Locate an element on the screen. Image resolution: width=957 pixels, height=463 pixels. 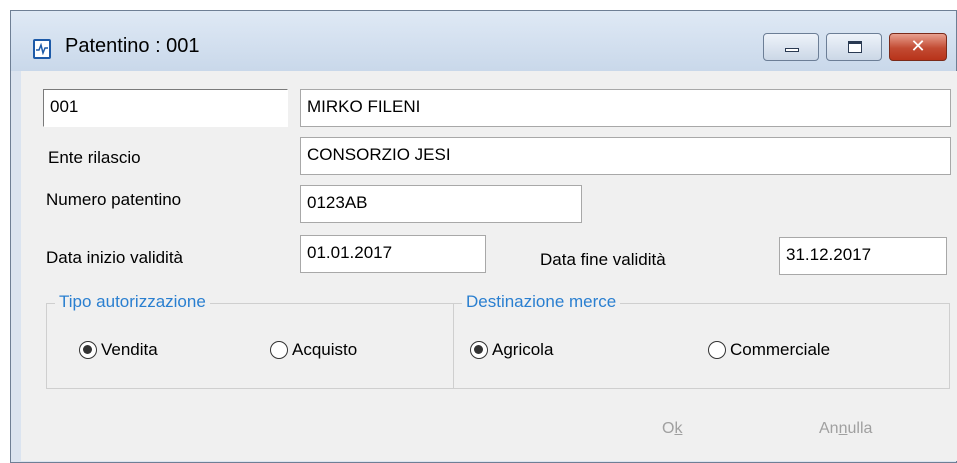
title-bar: Patentino : 001 ✕ is located at coordinates (483, 41).